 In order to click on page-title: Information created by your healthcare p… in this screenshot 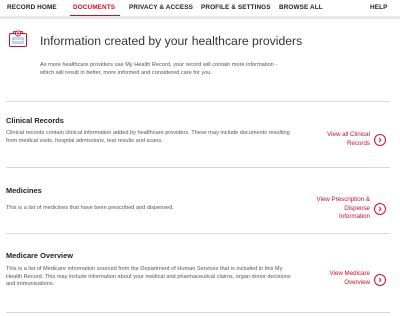, I will do `click(171, 41)`.